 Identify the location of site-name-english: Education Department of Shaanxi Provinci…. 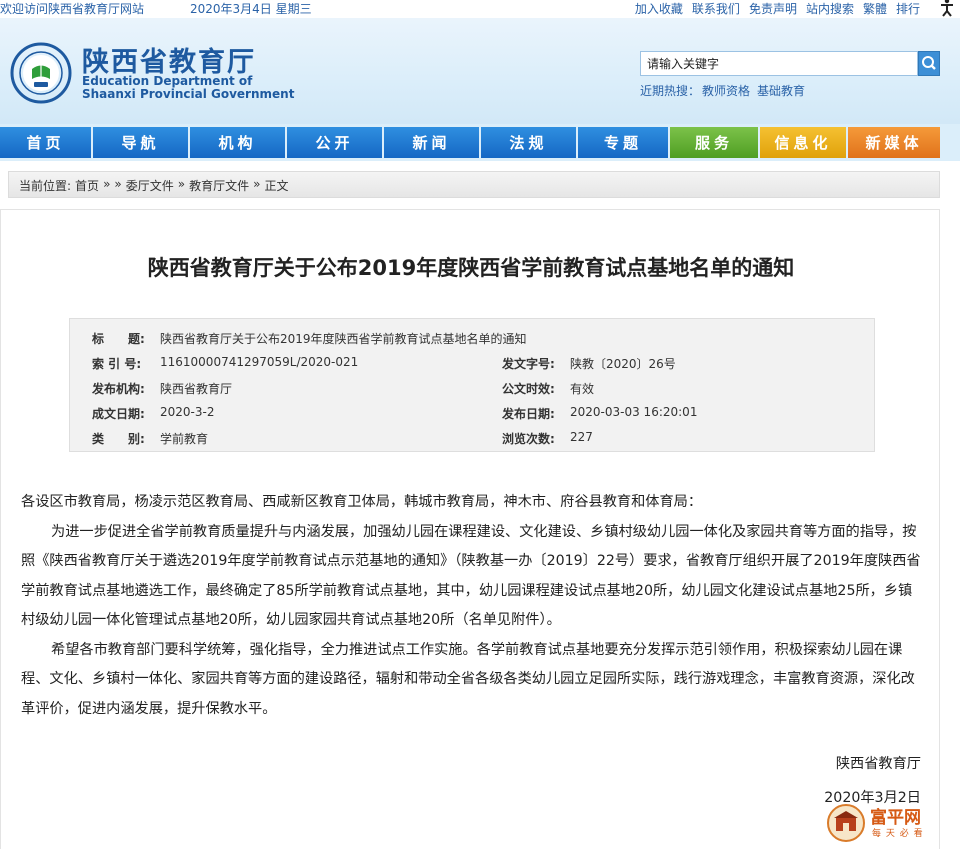
(188, 88).